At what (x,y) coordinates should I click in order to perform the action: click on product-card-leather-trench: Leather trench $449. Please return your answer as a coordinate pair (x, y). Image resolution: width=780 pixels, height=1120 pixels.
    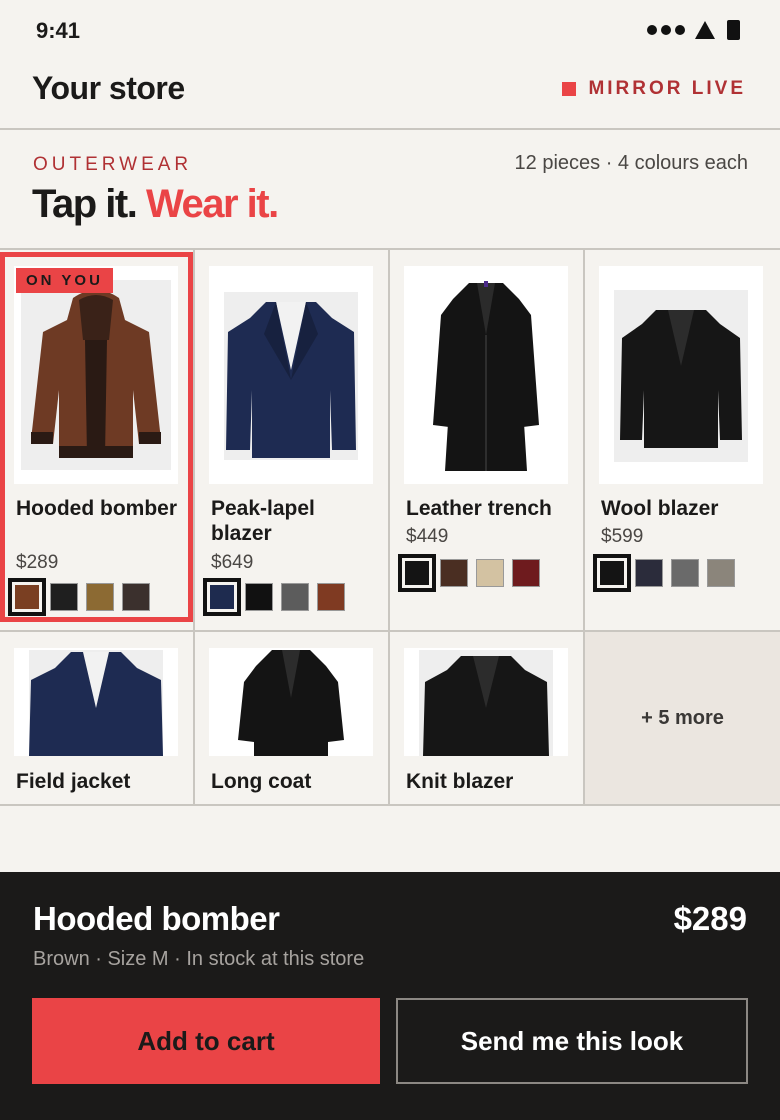
    Looking at the image, I should click on (487, 440).